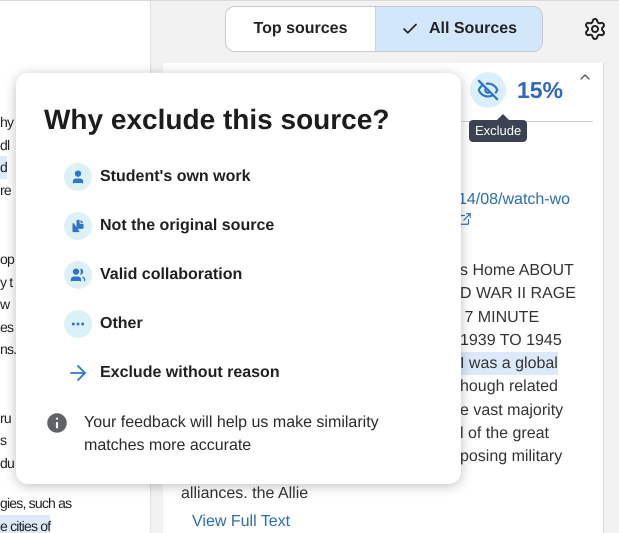 The height and width of the screenshot is (533, 619). I want to click on source-link: 14/08/watch-wo, so click(514, 200).